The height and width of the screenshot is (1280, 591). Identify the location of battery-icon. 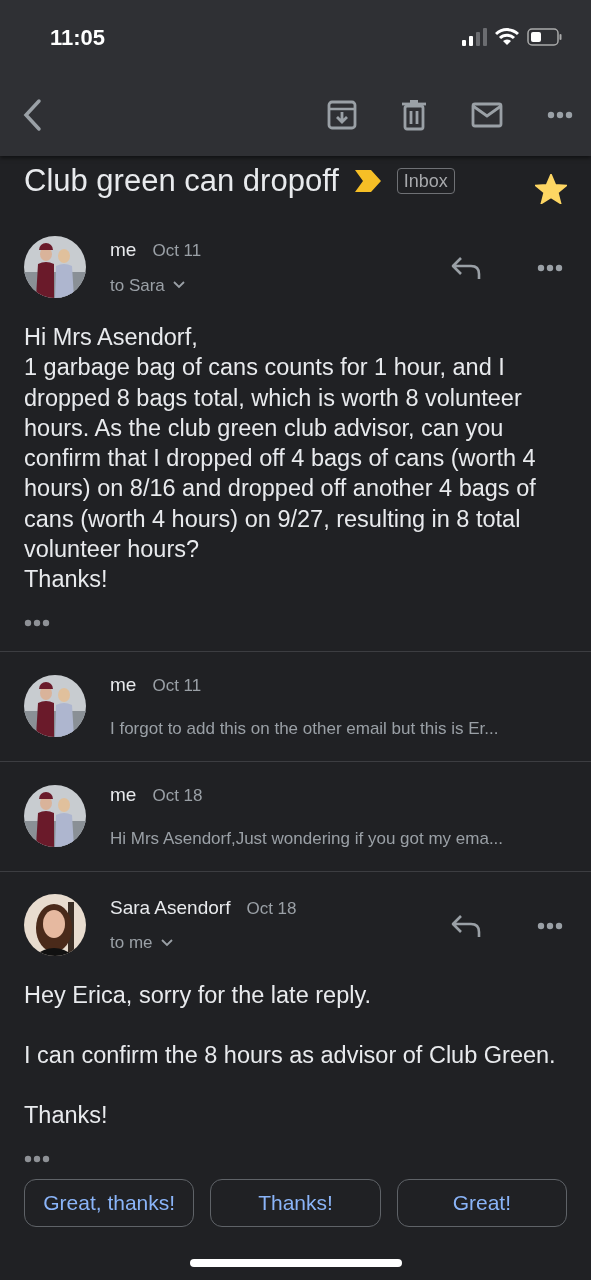
(545, 37).